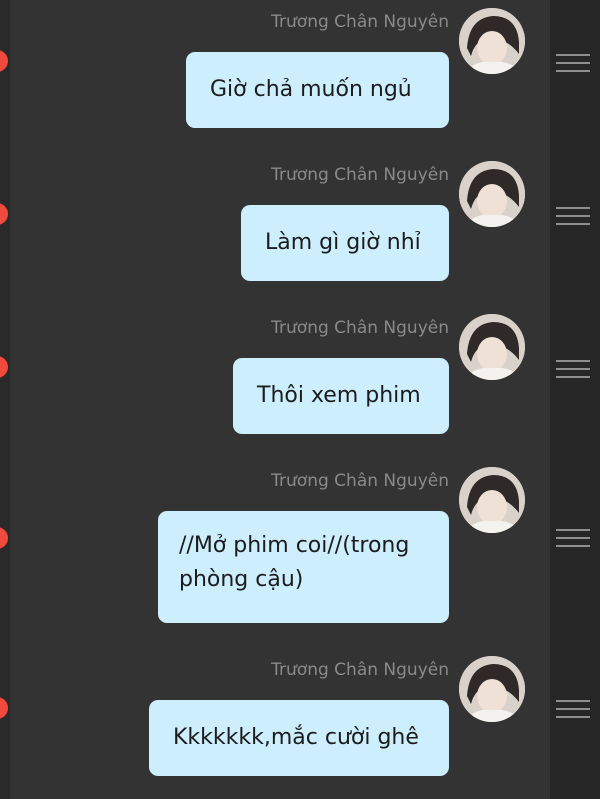  Describe the element at coordinates (299, 738) in the screenshot. I see `message-bubble: Kkkkkkk,mắc cười ghê` at that location.